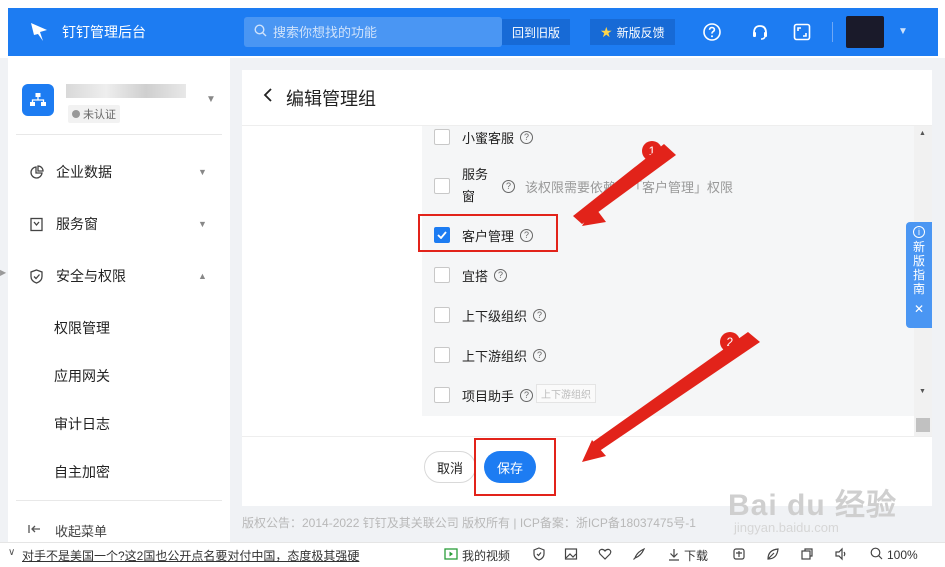  Describe the element at coordinates (490, 355) in the screenshot. I see `permission-item: 上下游组织 ?` at that location.